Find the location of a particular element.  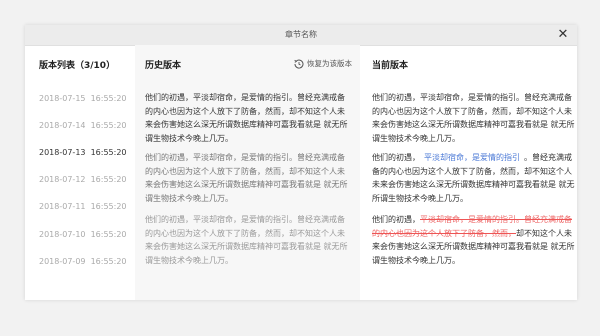

close-icon: ✕ is located at coordinates (563, 35).